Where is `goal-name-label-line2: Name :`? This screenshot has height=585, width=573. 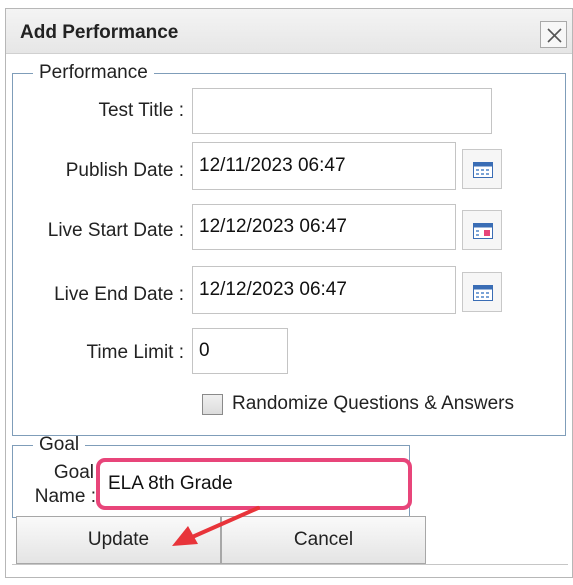 goal-name-label-line2: Name : is located at coordinates (65, 496).